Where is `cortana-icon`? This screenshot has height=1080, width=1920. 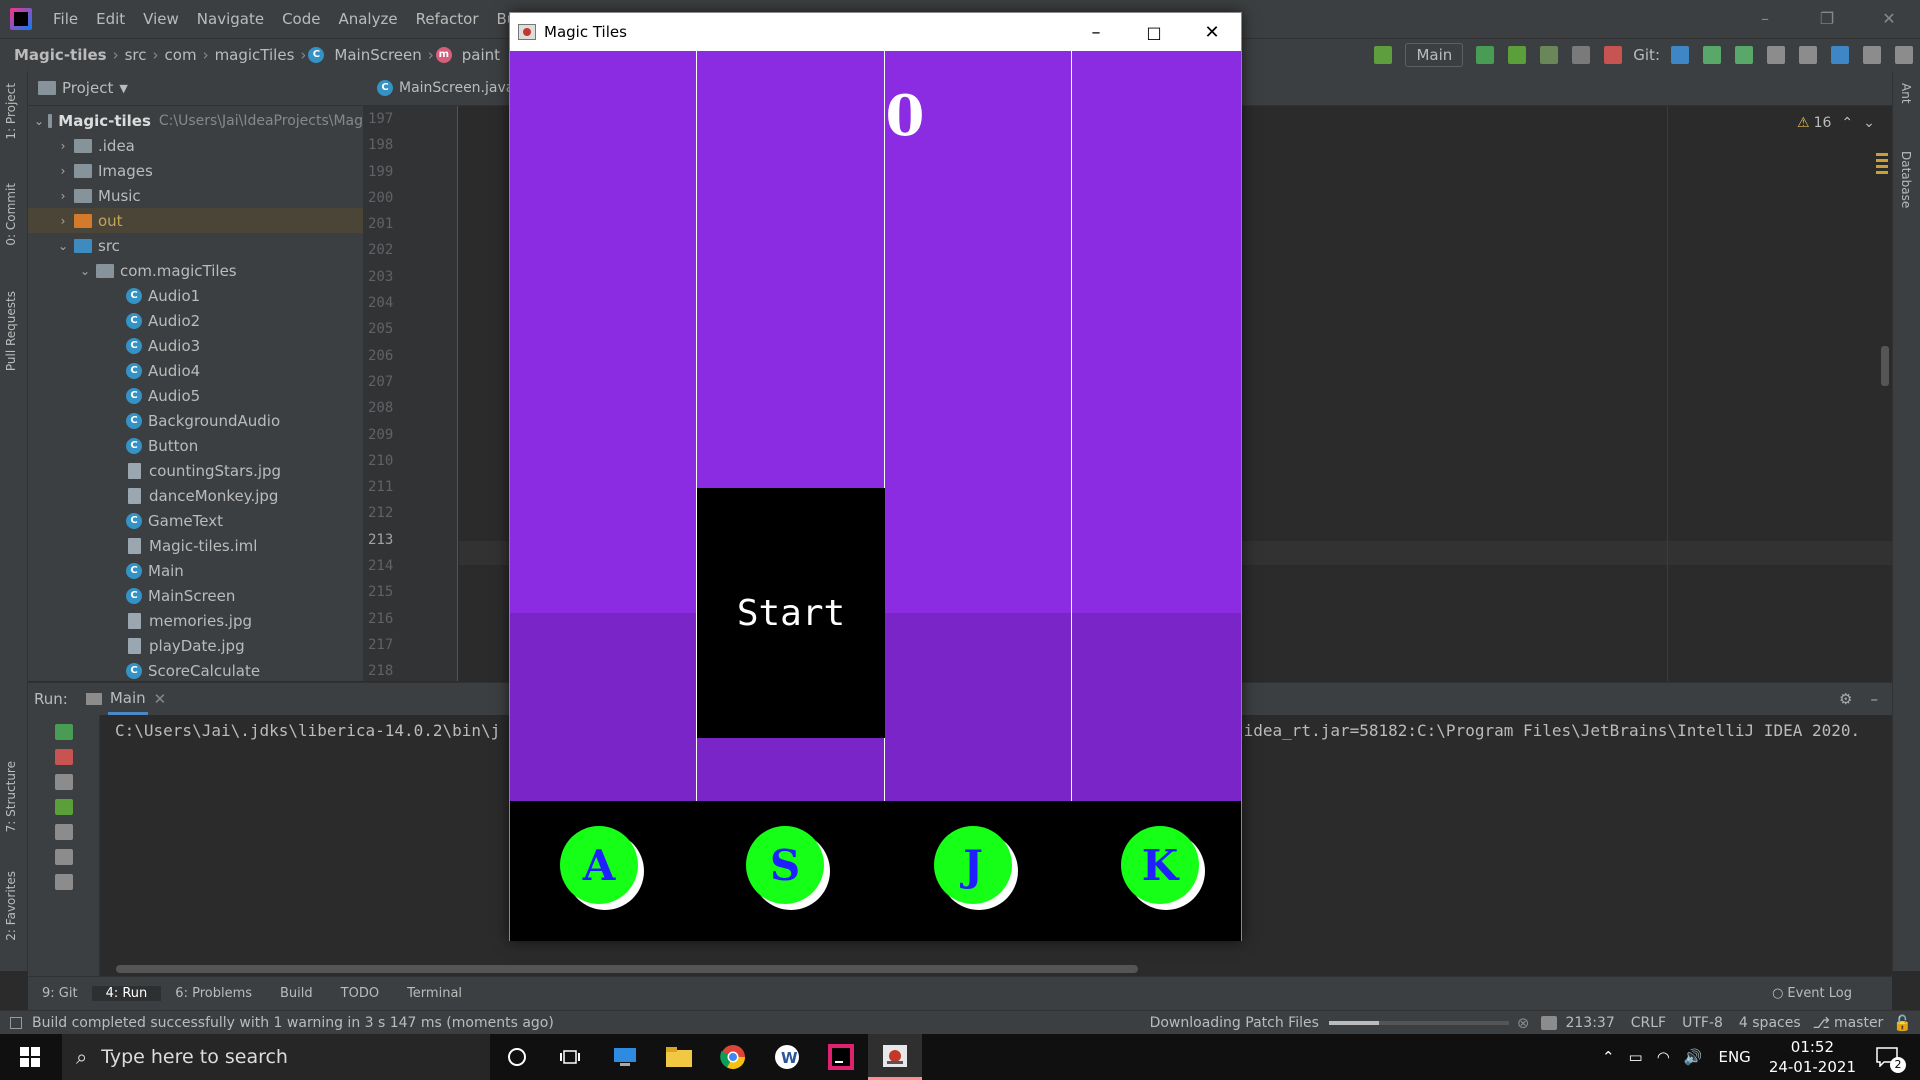
cortana-icon is located at coordinates (517, 1057).